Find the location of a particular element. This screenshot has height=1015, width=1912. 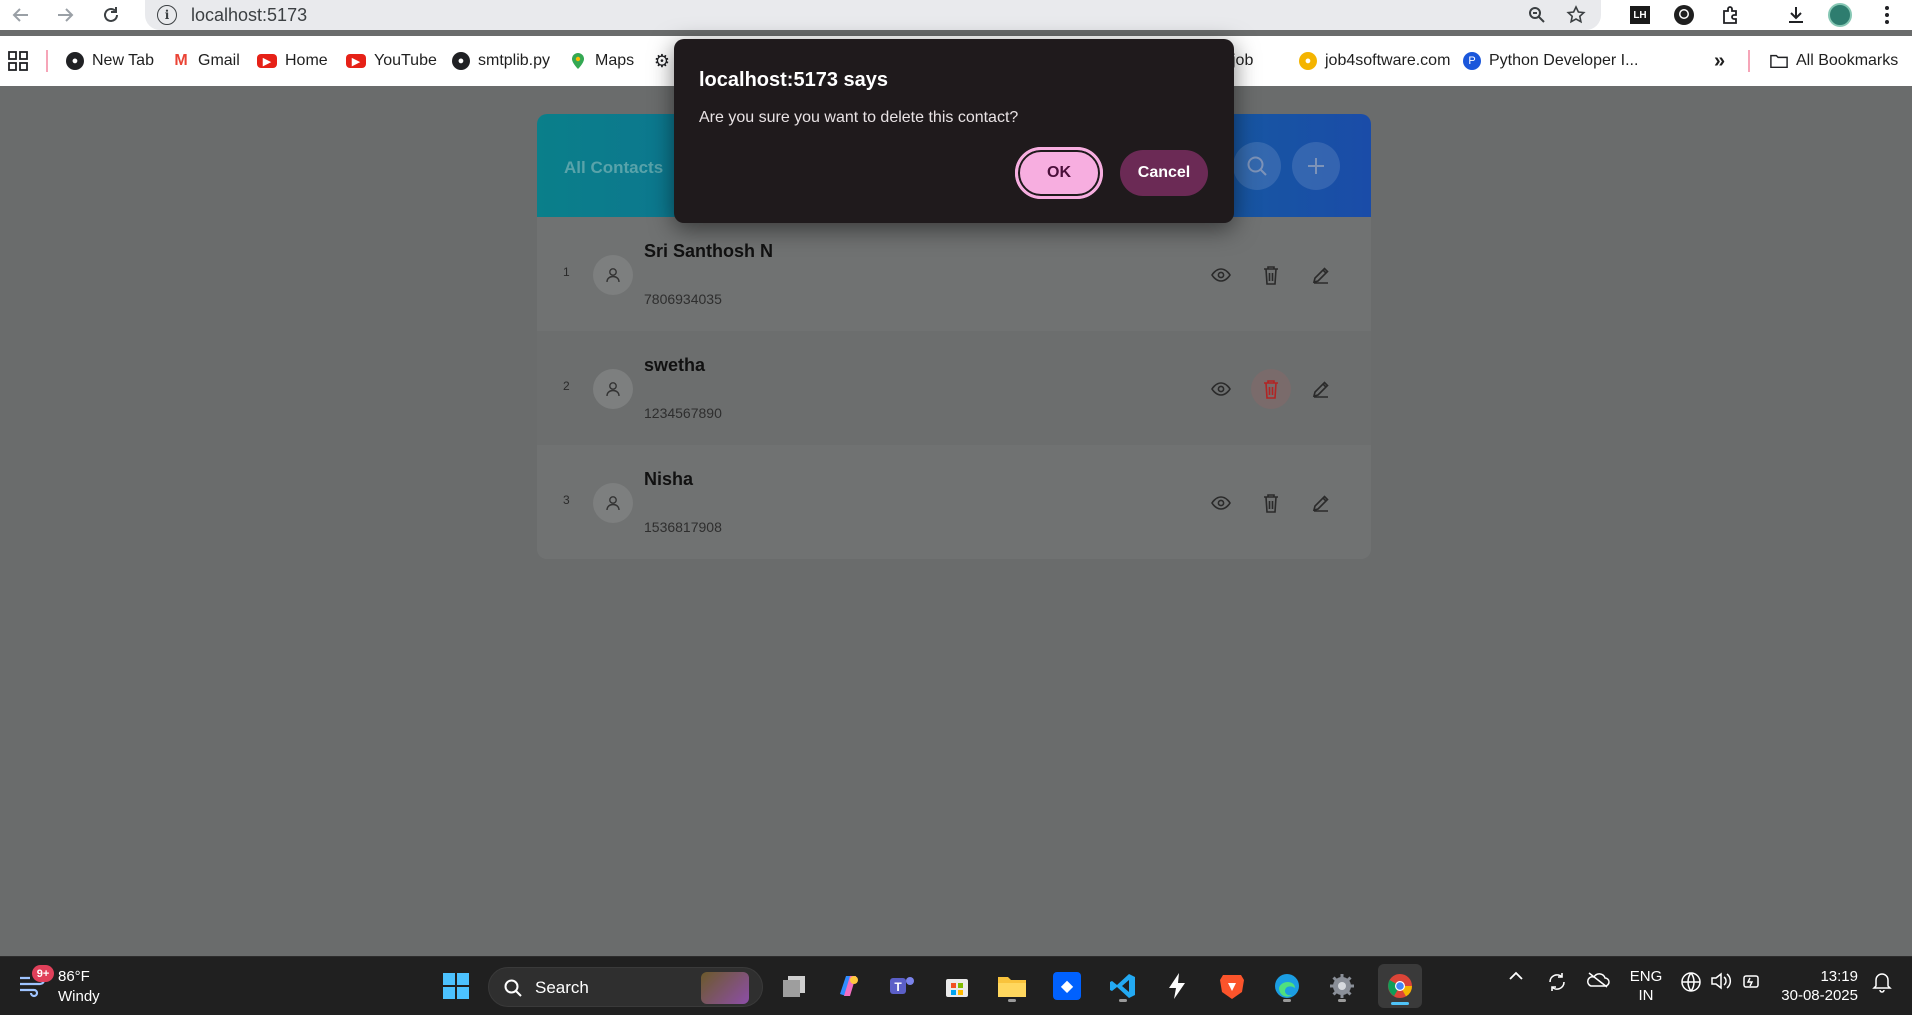

microsoft-store-icon is located at coordinates (957, 986).